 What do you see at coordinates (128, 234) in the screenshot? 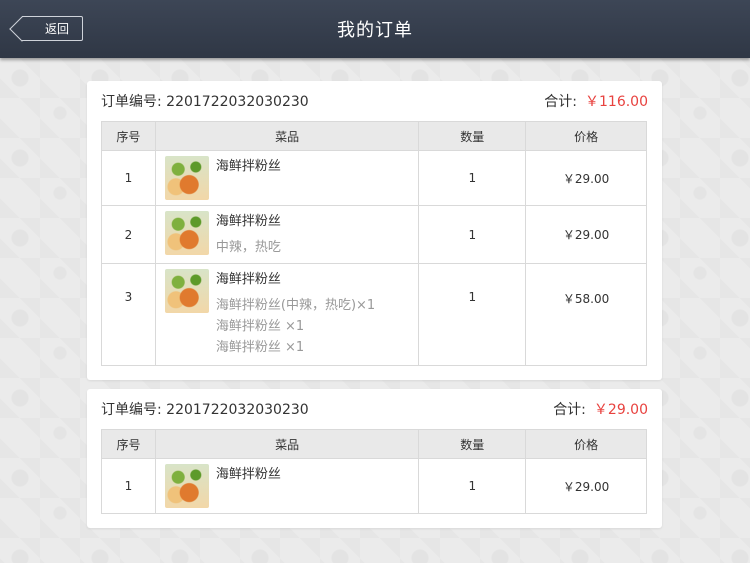
I see `row-number: 2` at bounding box center [128, 234].